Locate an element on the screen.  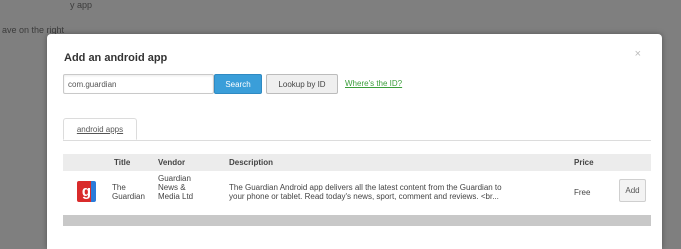
wheres-the-id-link: Where's the ID? is located at coordinates (373, 83).